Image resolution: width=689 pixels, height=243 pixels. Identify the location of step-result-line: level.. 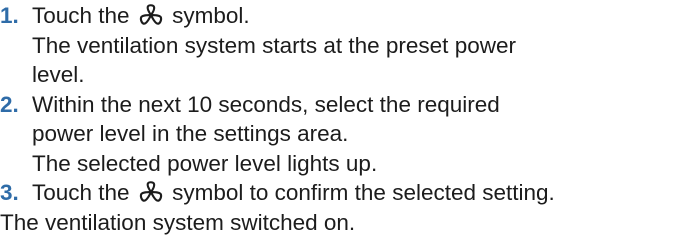
(58, 74).